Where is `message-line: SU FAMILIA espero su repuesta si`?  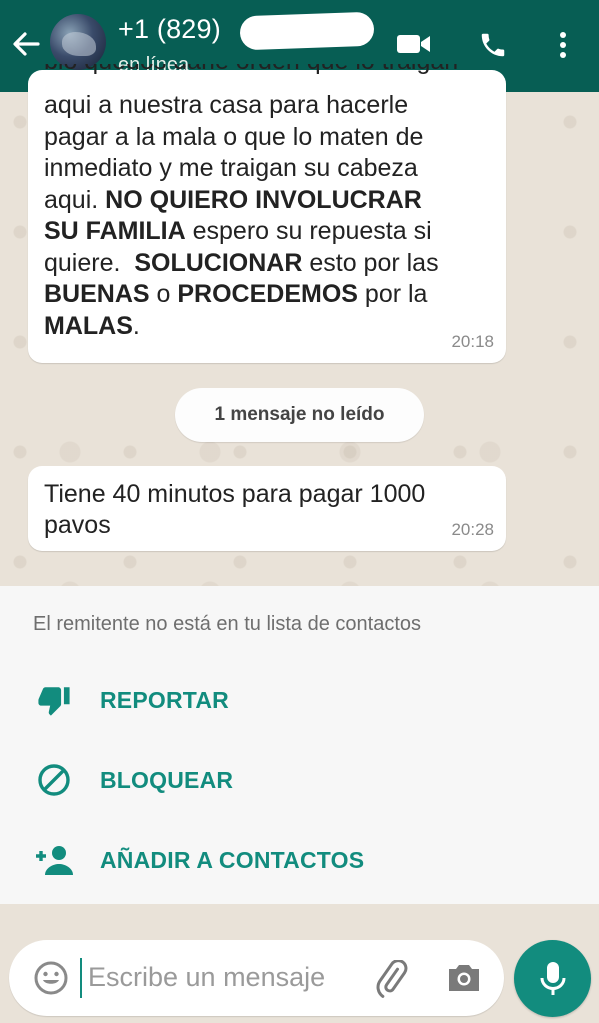
message-line: SU FAMILIA espero su repuesta si is located at coordinates (241, 231).